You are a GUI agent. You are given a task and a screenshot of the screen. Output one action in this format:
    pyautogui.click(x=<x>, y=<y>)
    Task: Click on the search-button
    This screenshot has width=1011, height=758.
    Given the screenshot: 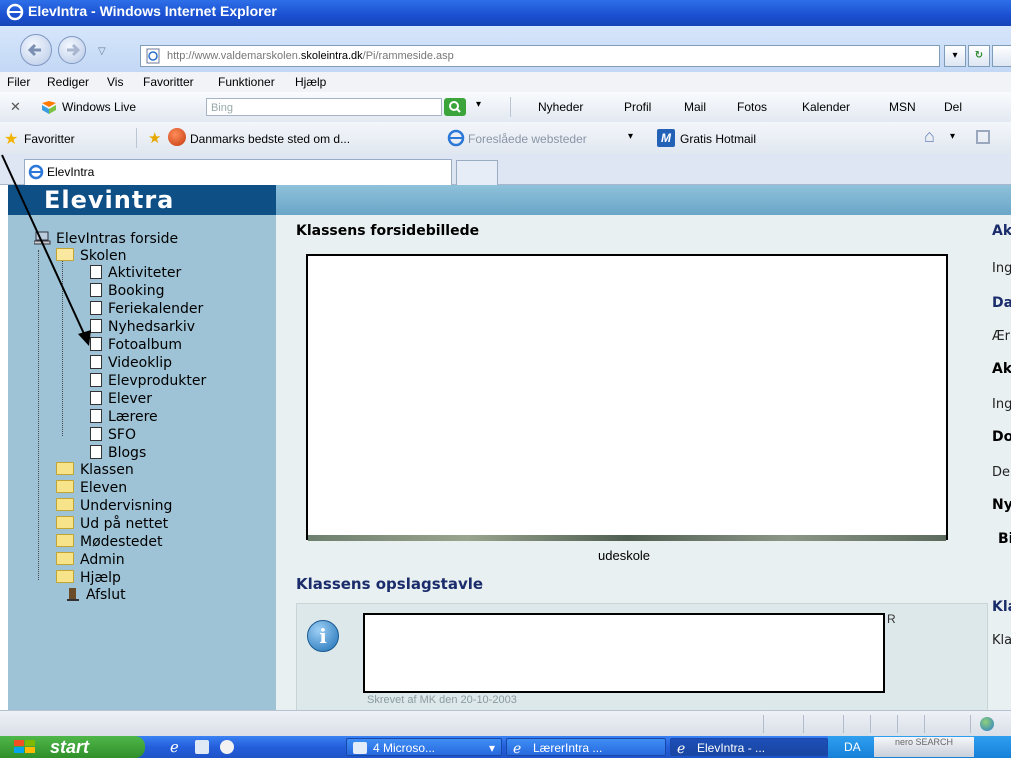 What is the action you would take?
    pyautogui.click(x=455, y=107)
    